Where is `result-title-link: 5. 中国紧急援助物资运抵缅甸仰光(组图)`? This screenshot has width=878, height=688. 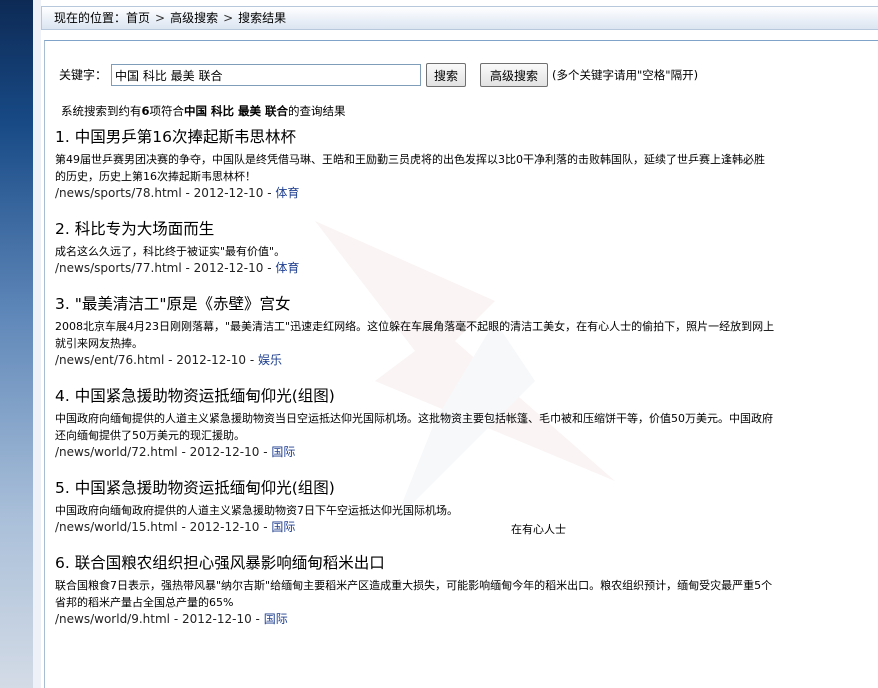
result-title-link: 5. 中国紧急援助物资运抵缅甸仰光(组图) is located at coordinates (415, 488).